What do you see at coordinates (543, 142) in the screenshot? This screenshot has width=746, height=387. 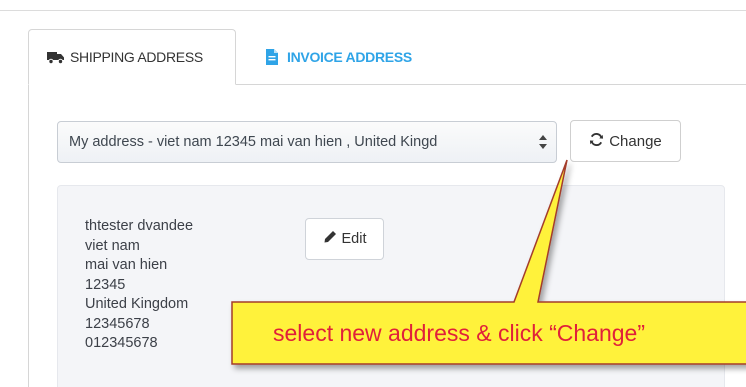 I see `select-arrows-icon` at bounding box center [543, 142].